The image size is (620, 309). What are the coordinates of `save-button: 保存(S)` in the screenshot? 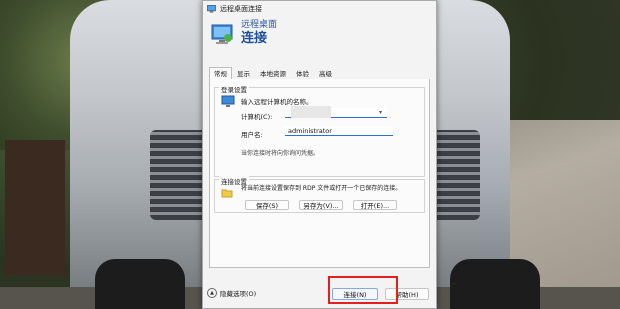 It's located at (267, 205).